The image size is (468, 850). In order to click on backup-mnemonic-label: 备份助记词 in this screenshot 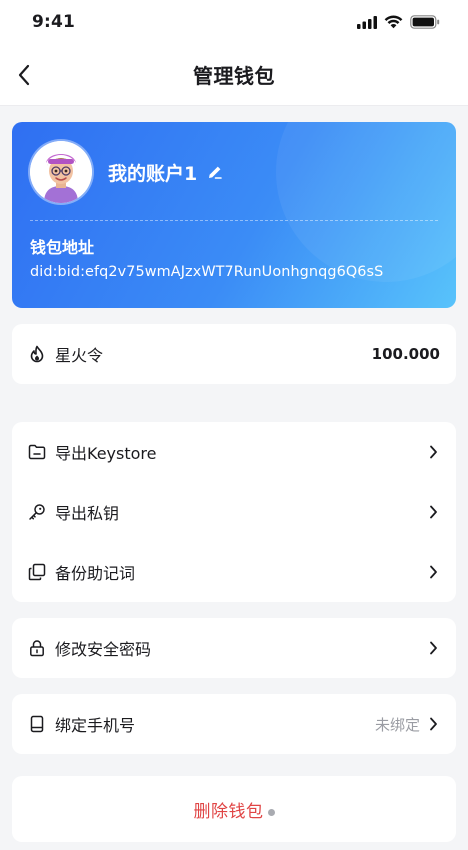, I will do `click(95, 573)`.